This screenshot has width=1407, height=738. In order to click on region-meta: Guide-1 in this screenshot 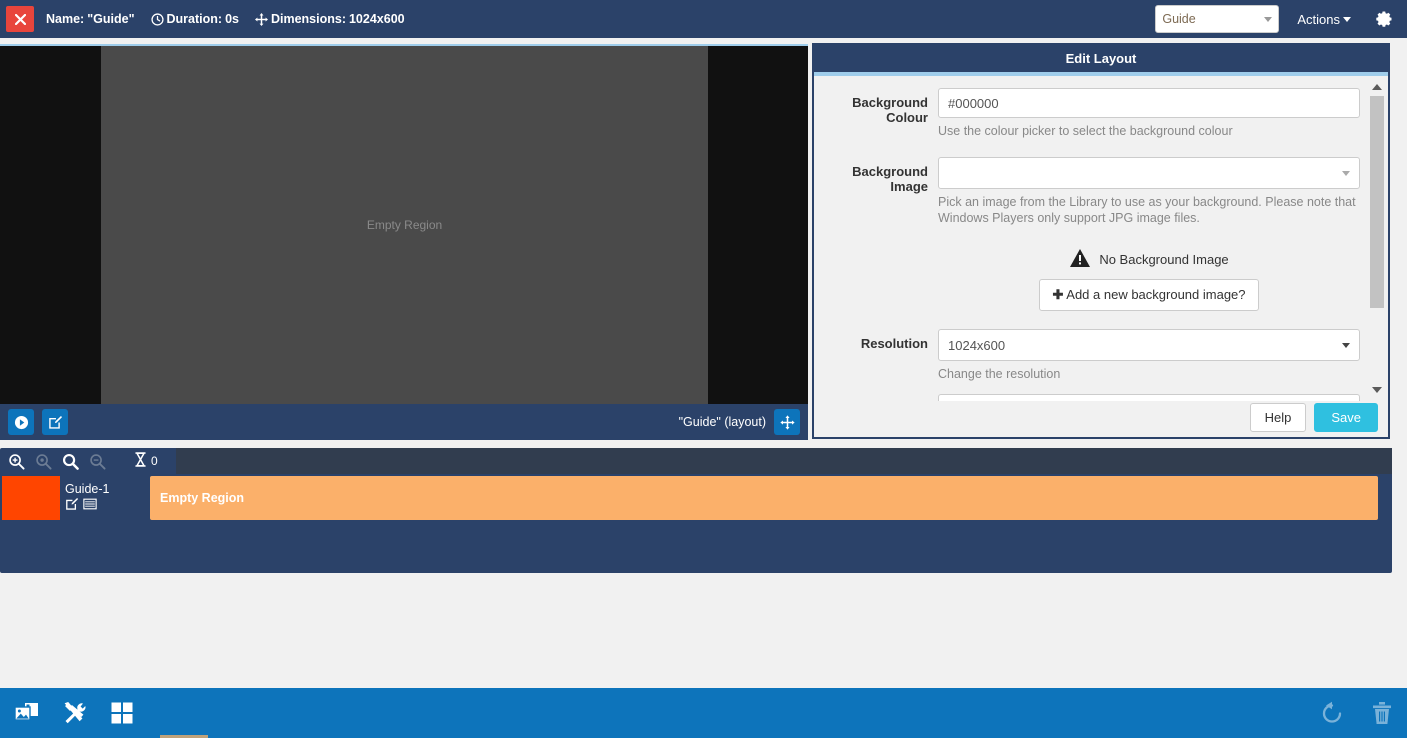, I will do `click(105, 498)`.